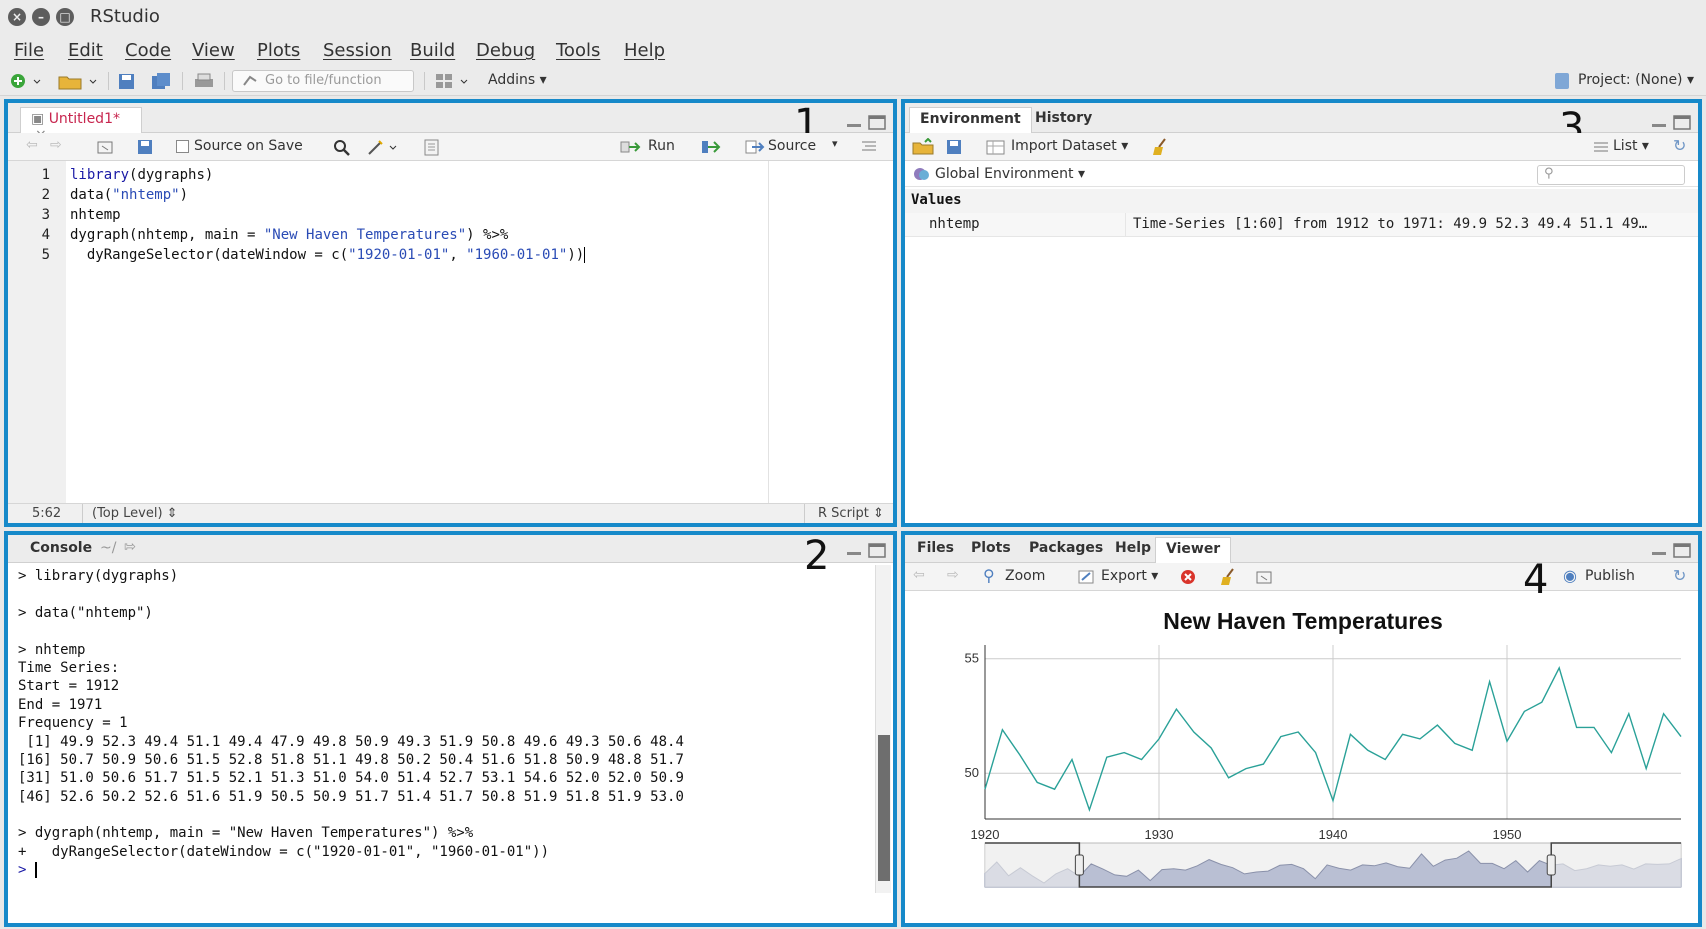 The height and width of the screenshot is (929, 1706). Describe the element at coordinates (1601, 147) in the screenshot. I see `list-view-icon` at that location.